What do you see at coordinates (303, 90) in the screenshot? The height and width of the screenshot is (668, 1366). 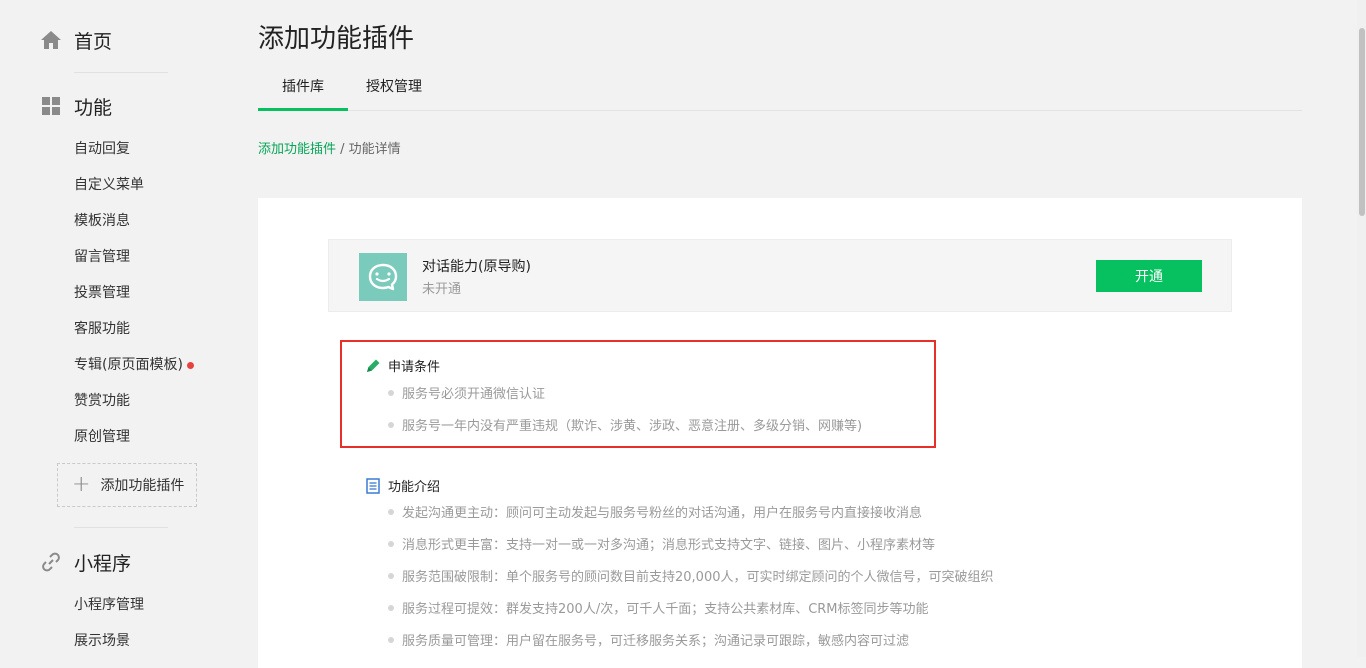 I see `tab-plugin-library: 插件库` at bounding box center [303, 90].